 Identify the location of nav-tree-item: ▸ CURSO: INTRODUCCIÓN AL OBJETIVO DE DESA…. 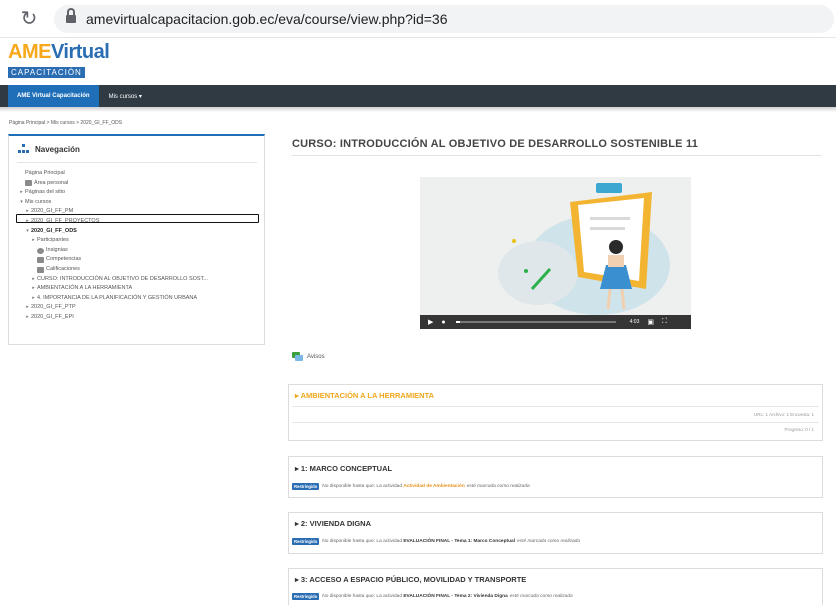
(138, 280).